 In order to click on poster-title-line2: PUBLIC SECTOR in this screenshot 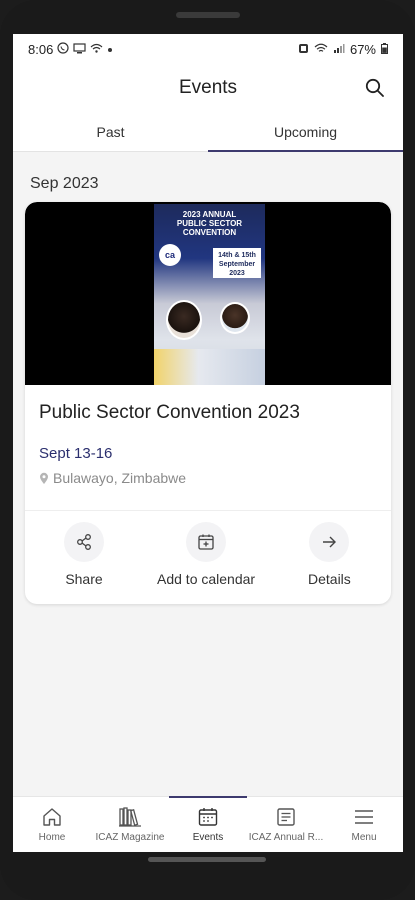, I will do `click(209, 223)`.